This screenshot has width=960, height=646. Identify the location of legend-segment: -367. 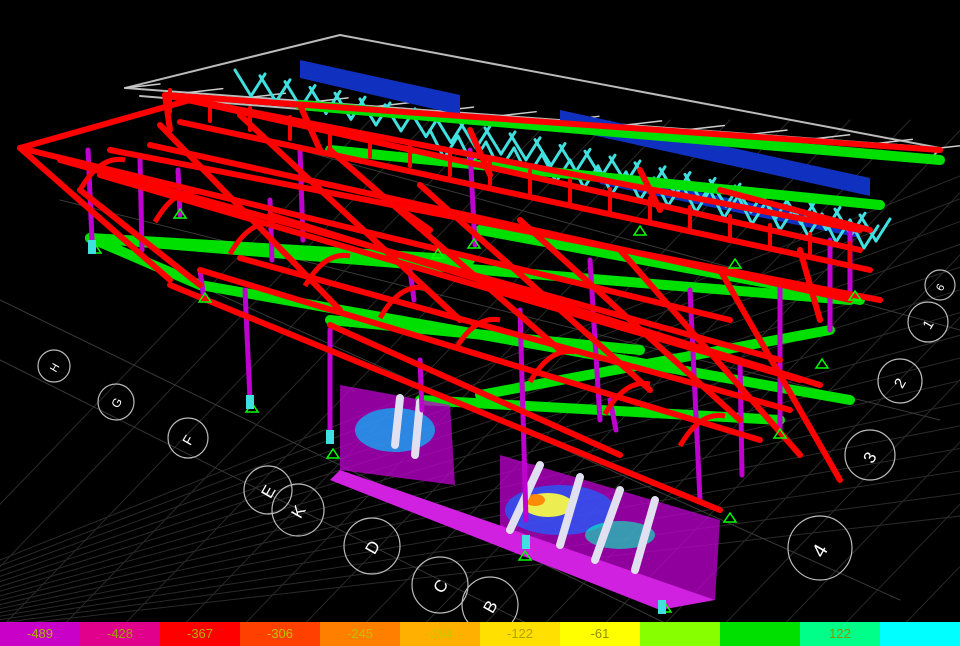
(200, 634).